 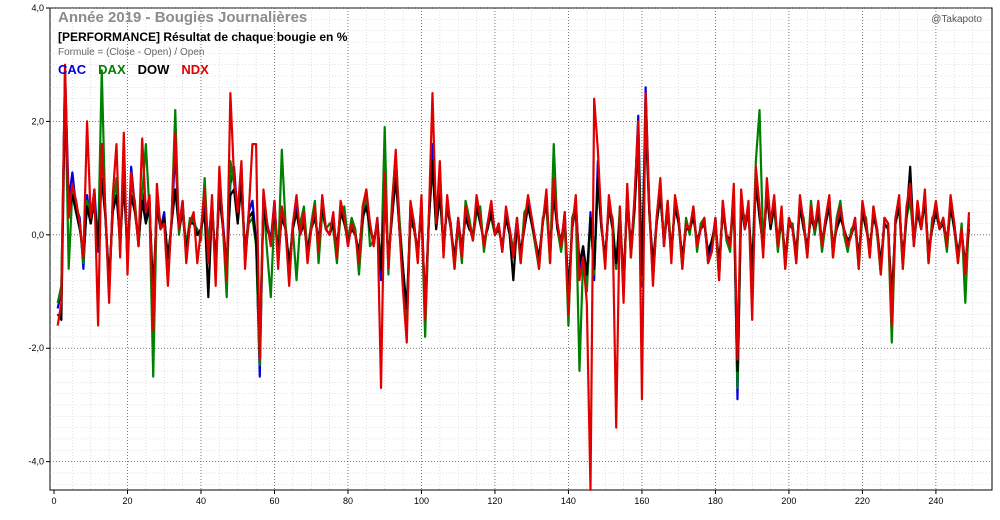 I want to click on x-tick-label: 20, so click(x=127, y=501).